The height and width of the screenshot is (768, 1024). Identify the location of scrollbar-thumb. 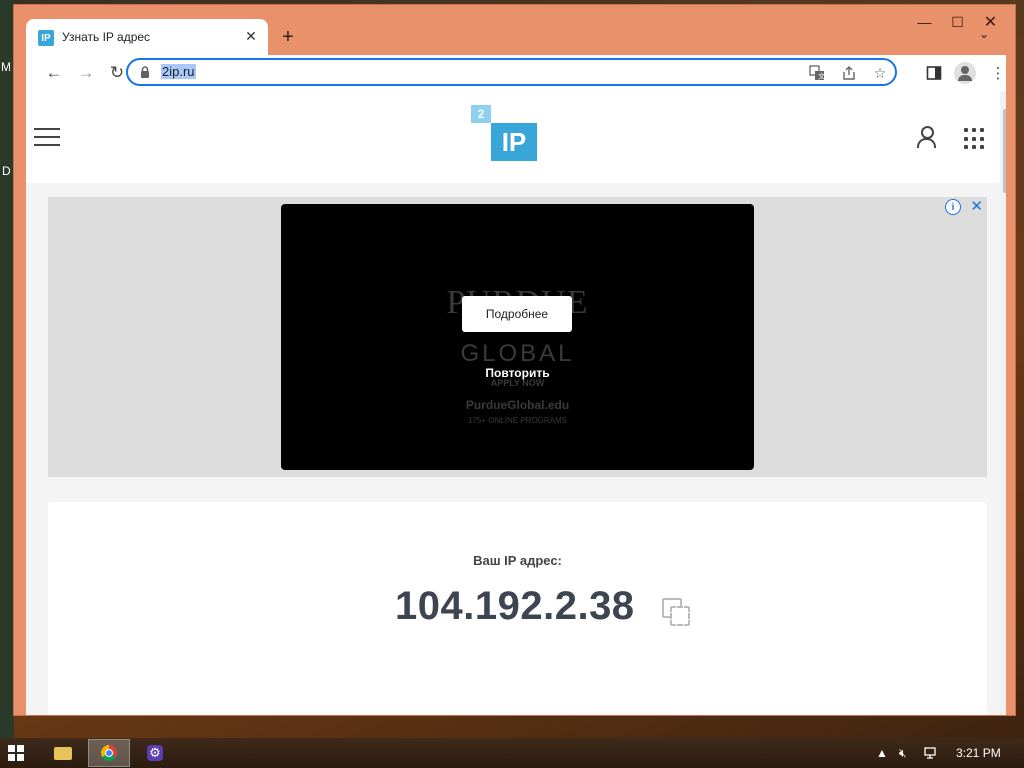
(1004, 151).